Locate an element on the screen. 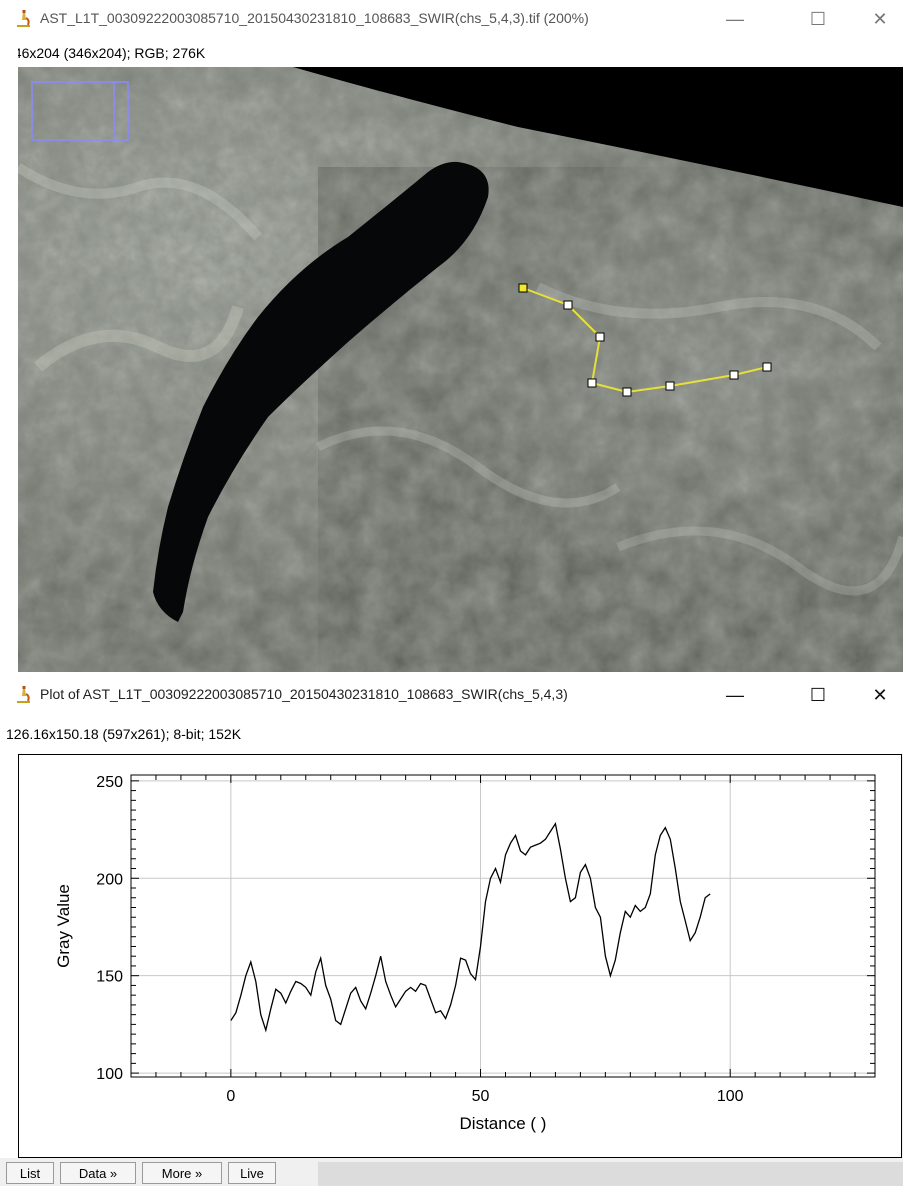 The image size is (903, 1186). x-tick-label: 0 is located at coordinates (230, 1096).